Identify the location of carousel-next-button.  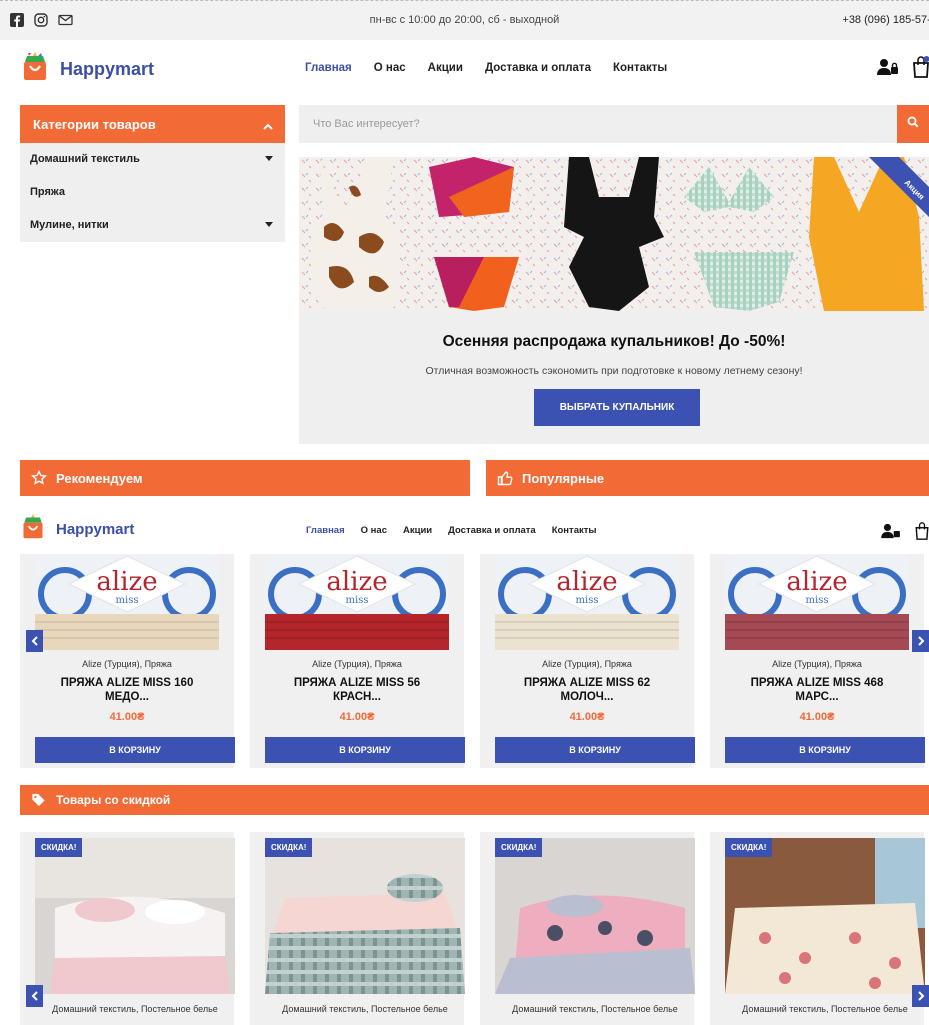
(920, 641).